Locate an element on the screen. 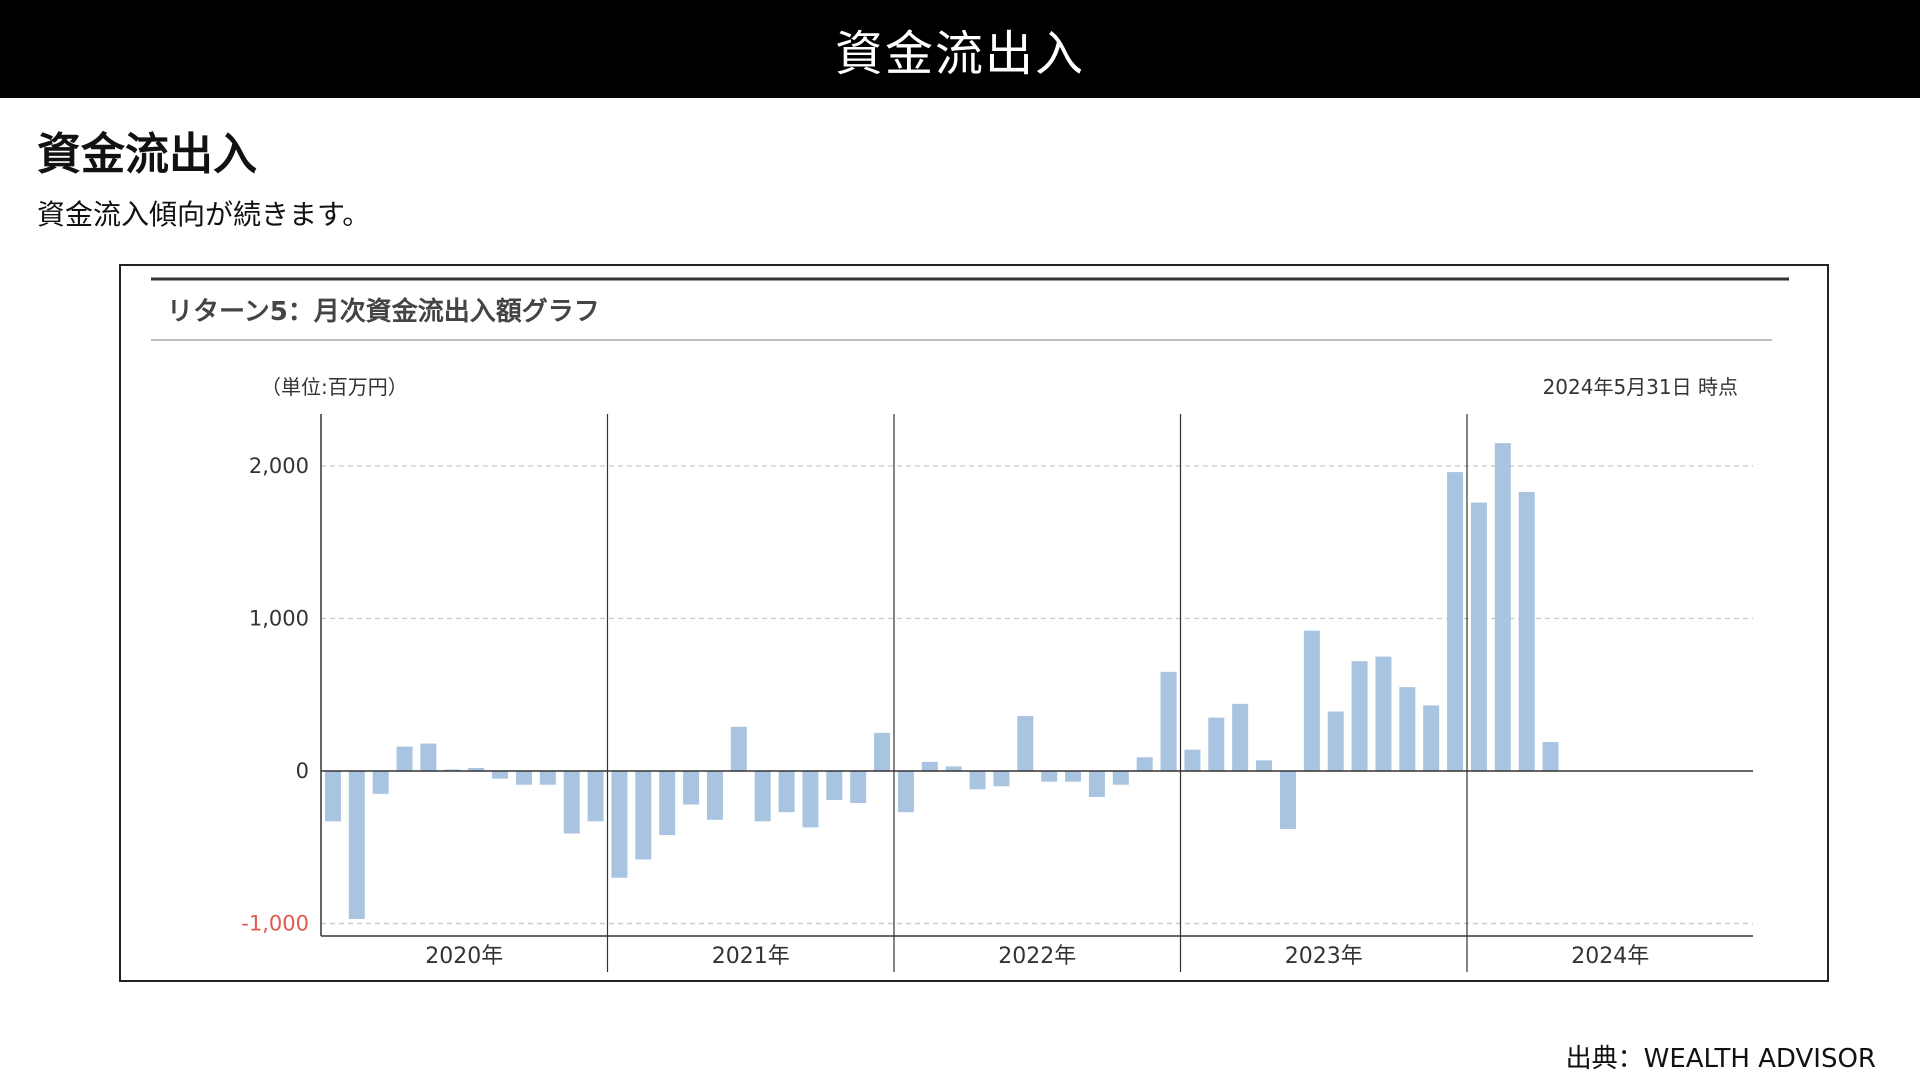  x-tick-label: 2020年 is located at coordinates (464, 956).